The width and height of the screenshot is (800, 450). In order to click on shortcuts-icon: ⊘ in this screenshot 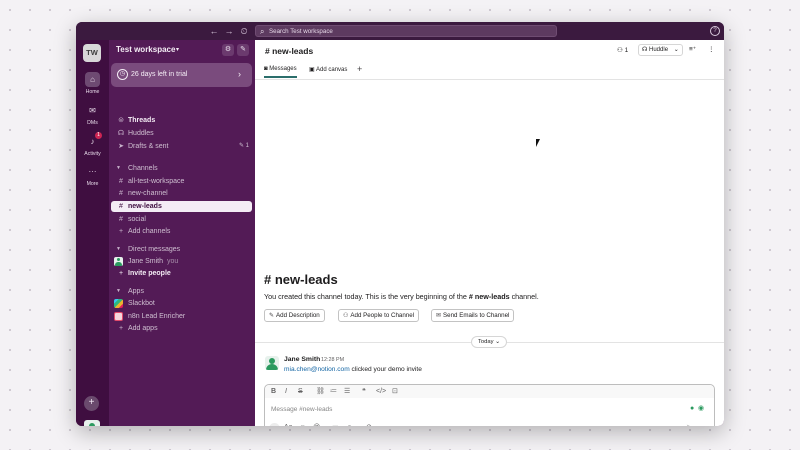, I will do `click(369, 424)`.